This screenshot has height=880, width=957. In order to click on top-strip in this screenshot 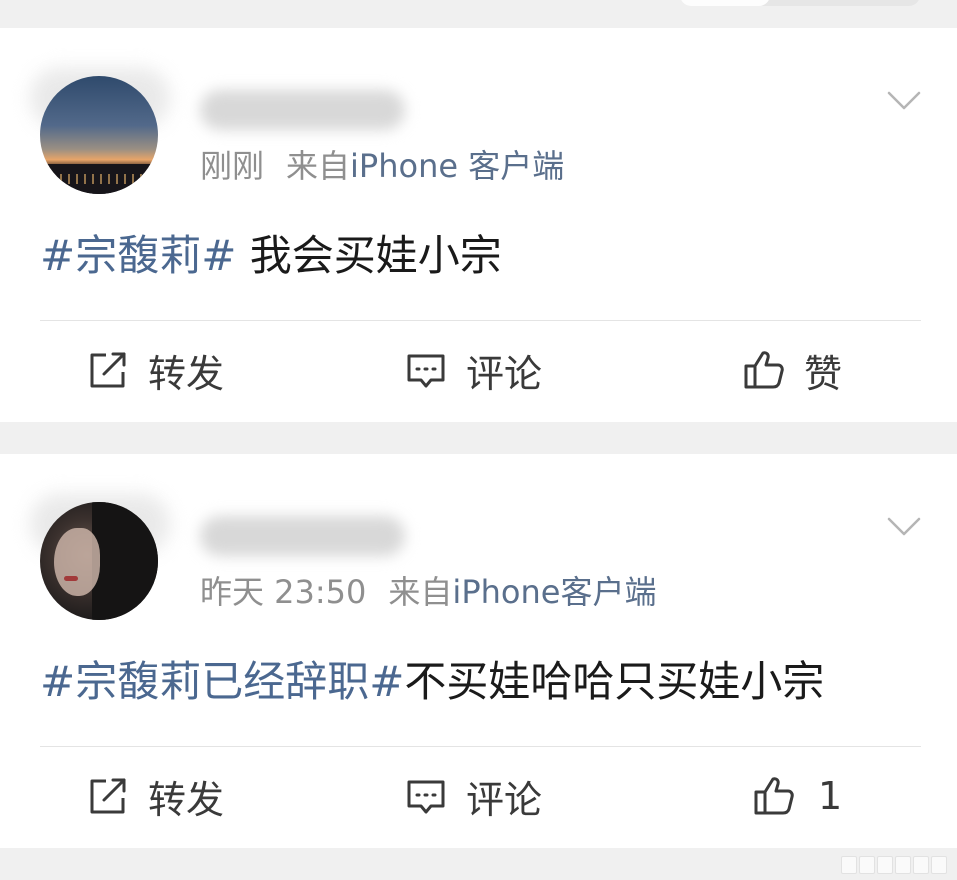, I will do `click(478, 14)`.